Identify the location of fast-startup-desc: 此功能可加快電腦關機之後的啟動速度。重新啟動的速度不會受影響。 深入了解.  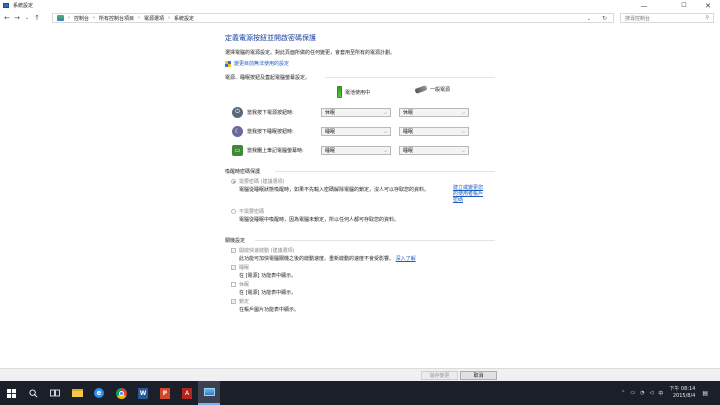
(327, 259).